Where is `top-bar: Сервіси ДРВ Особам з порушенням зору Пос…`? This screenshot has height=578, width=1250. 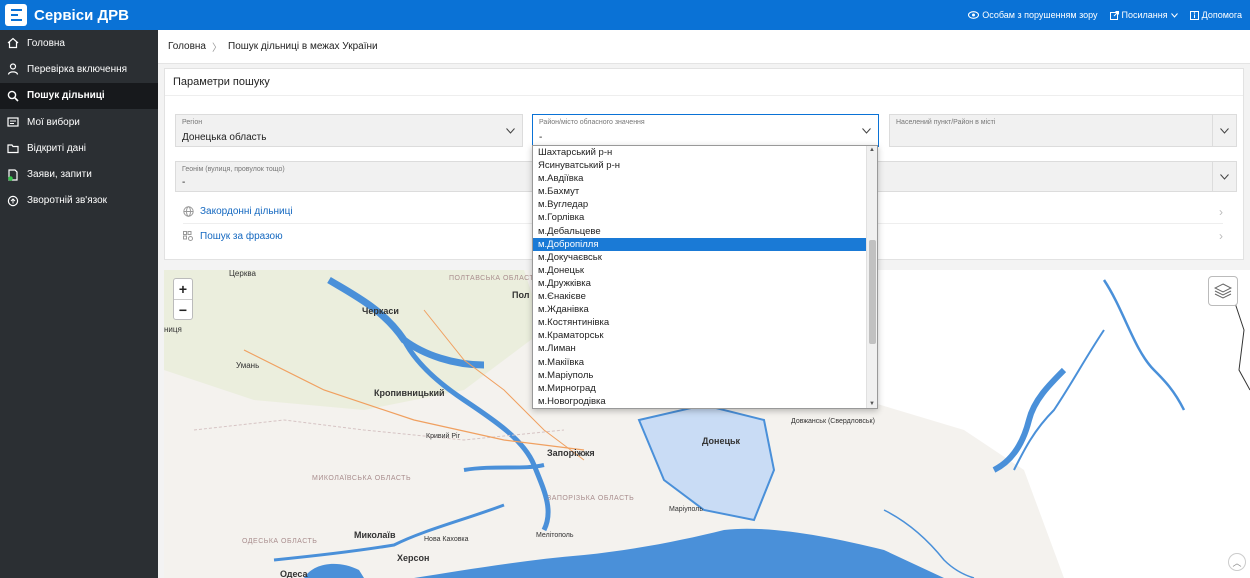 top-bar: Сервіси ДРВ Особам з порушенням зору Пос… is located at coordinates (625, 15).